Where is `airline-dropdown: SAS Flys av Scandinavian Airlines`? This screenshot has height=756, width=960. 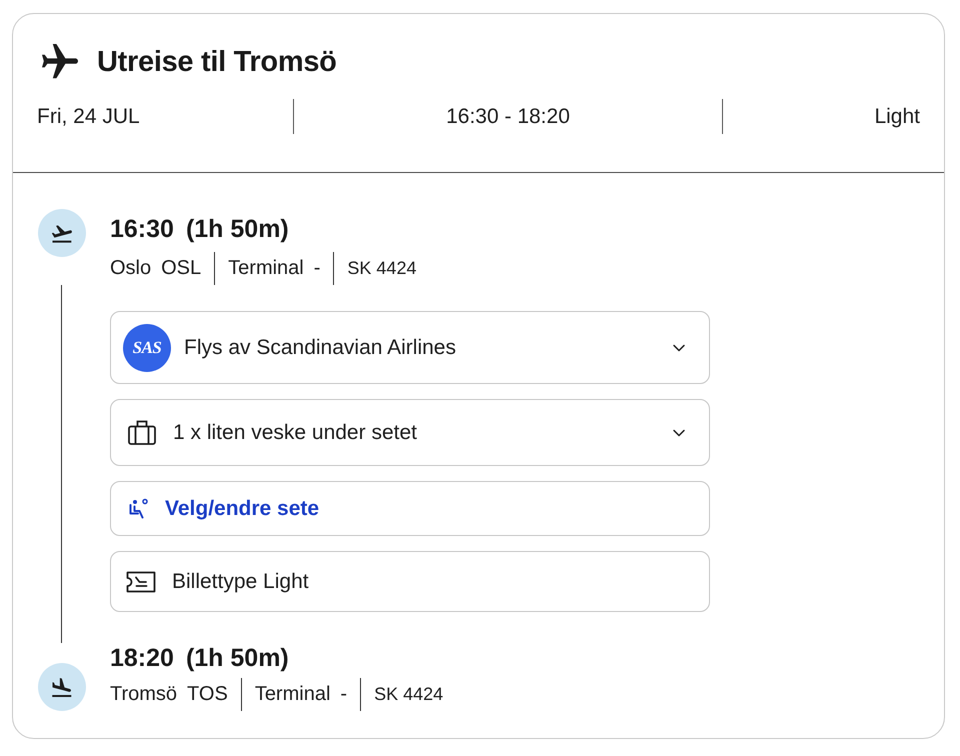 airline-dropdown: SAS Flys av Scandinavian Airlines is located at coordinates (410, 347).